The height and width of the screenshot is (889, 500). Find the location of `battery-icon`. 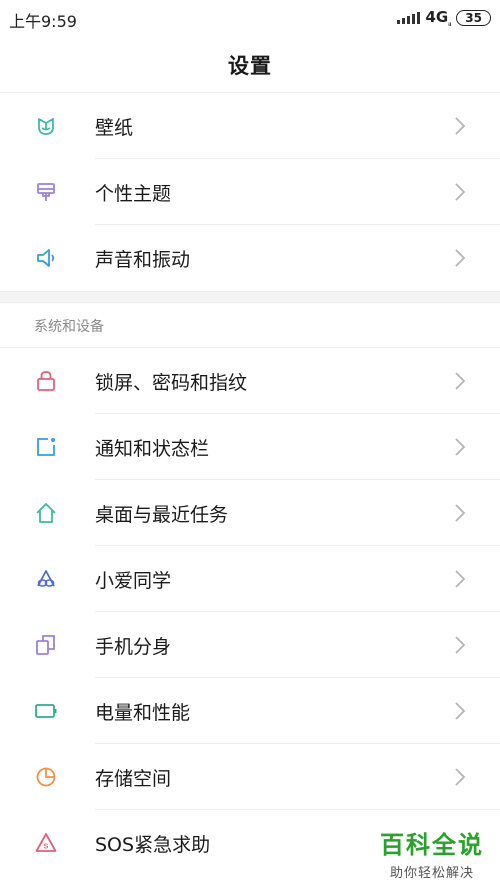

battery-icon is located at coordinates (46, 711).